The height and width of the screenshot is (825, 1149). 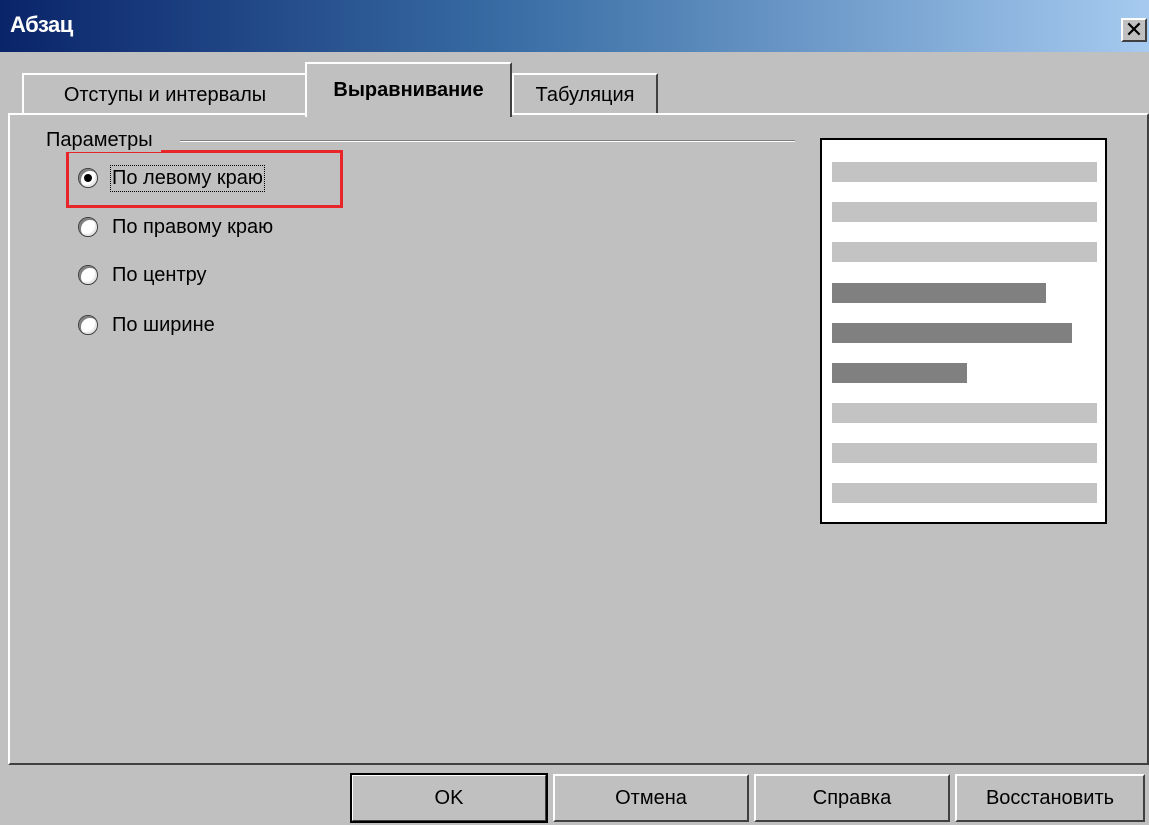 I want to click on tab-label: Табуляция, so click(x=585, y=94).